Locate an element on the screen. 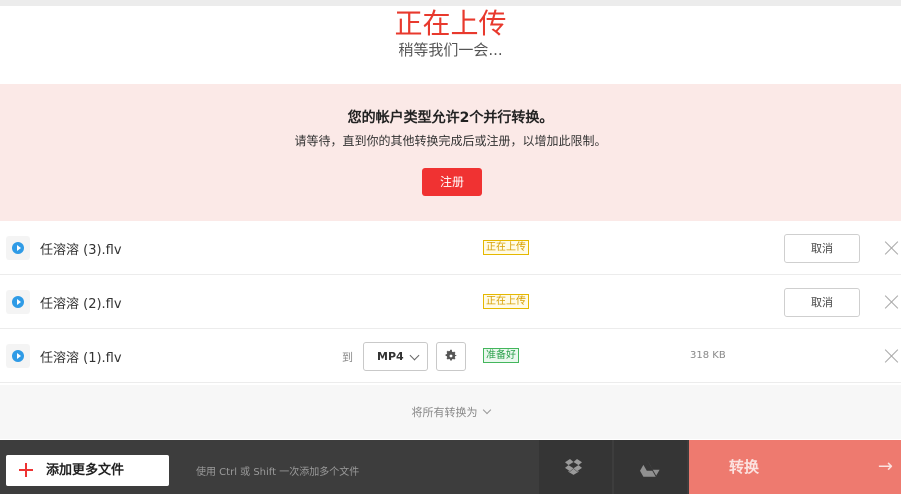 The height and width of the screenshot is (494, 901). google-drive-button is located at coordinates (650, 467).